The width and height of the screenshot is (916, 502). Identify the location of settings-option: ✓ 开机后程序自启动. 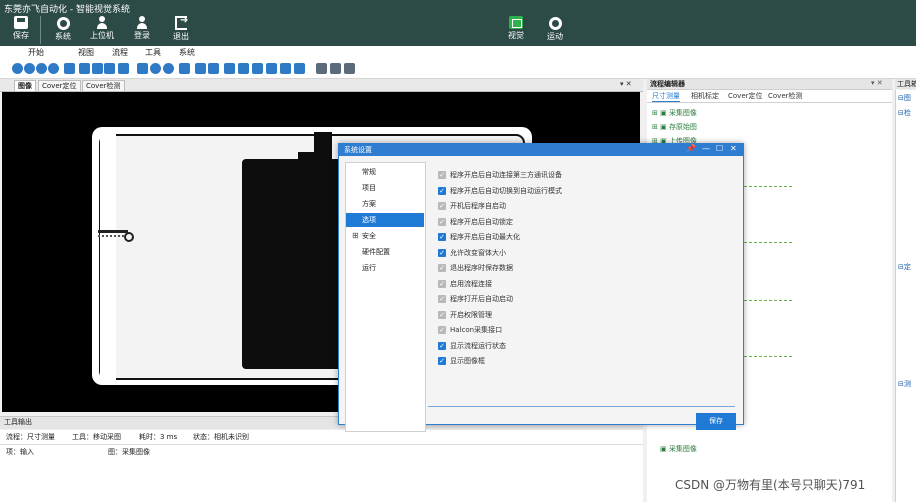
(472, 206).